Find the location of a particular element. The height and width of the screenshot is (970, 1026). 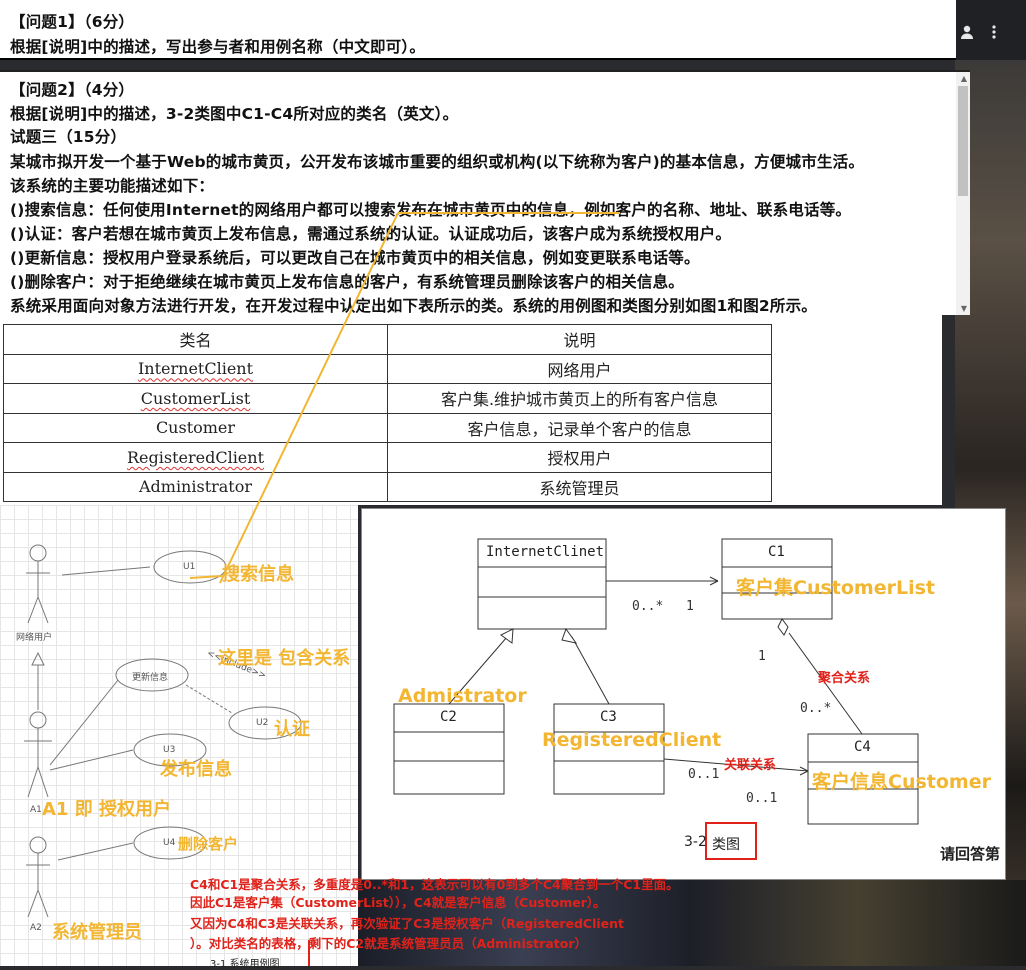

table-header: 类名 is located at coordinates (195, 339).